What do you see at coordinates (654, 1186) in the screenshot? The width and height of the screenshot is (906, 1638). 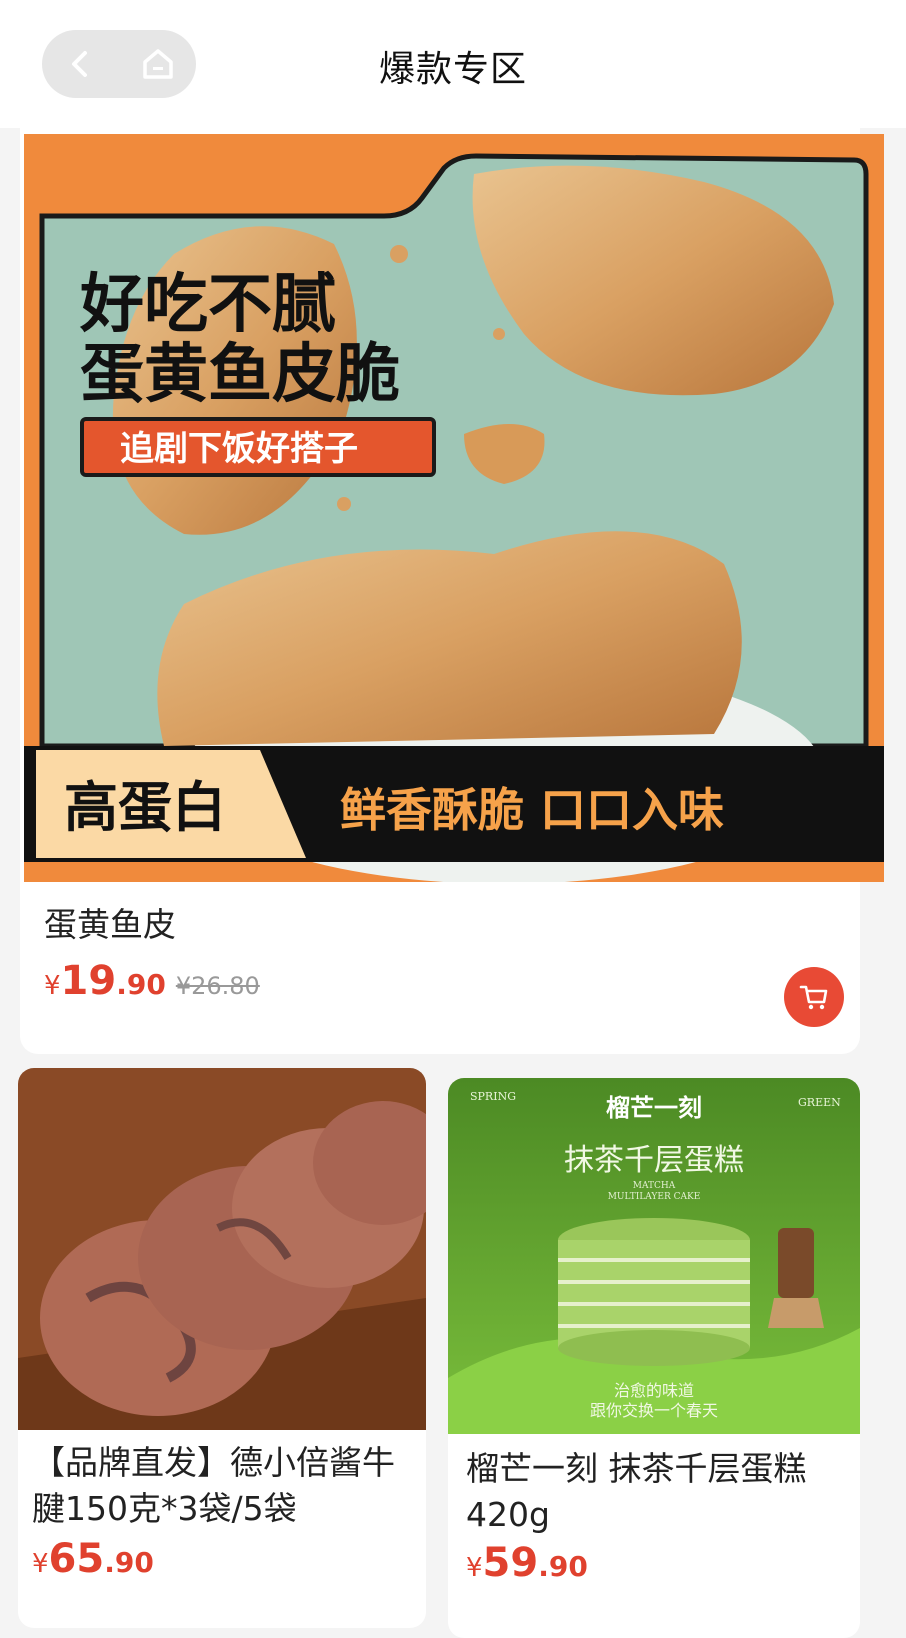 I see `matcha-subtitle-1: MATCHA` at bounding box center [654, 1186].